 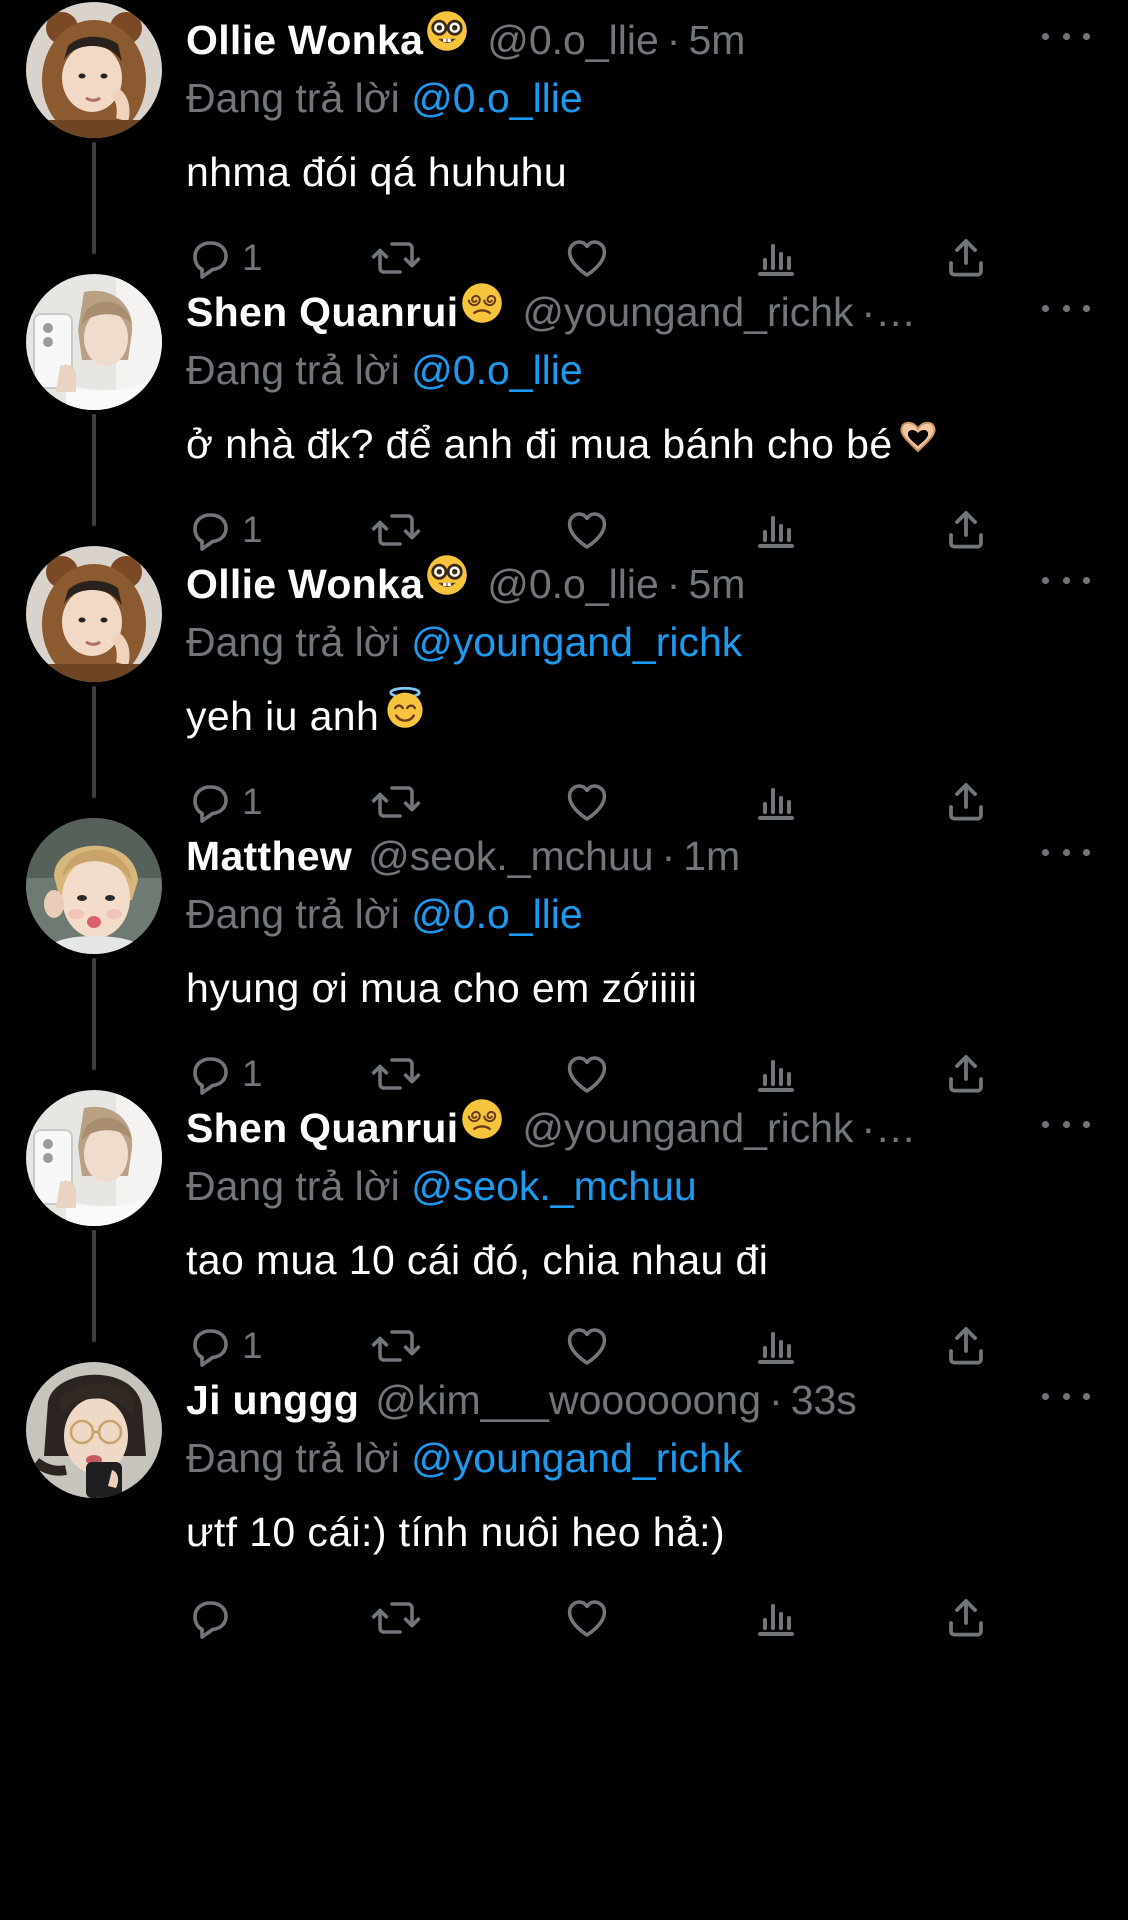 What do you see at coordinates (283, 716) in the screenshot?
I see `tweet-text-body: yeh iu anh` at bounding box center [283, 716].